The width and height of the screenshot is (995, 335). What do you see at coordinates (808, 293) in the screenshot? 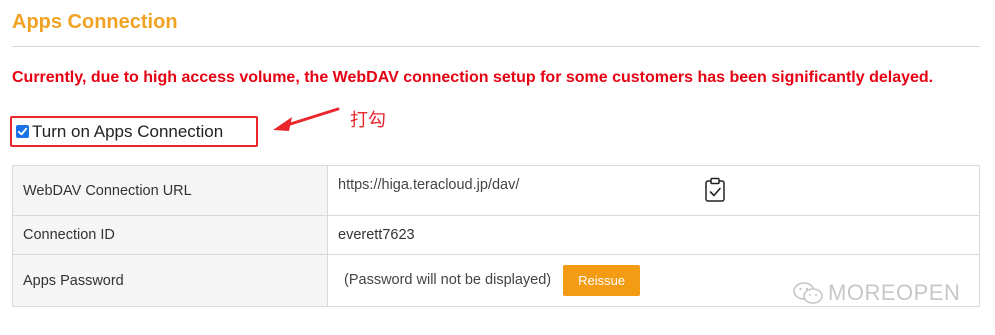
I see `wechat-icon` at bounding box center [808, 293].